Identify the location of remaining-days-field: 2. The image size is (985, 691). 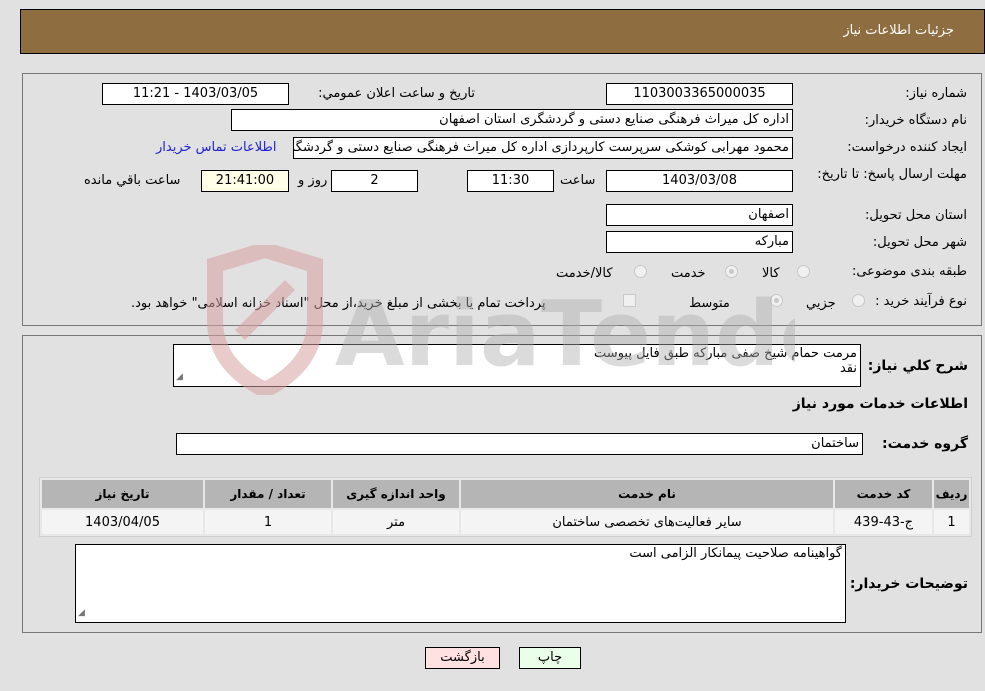
(374, 181).